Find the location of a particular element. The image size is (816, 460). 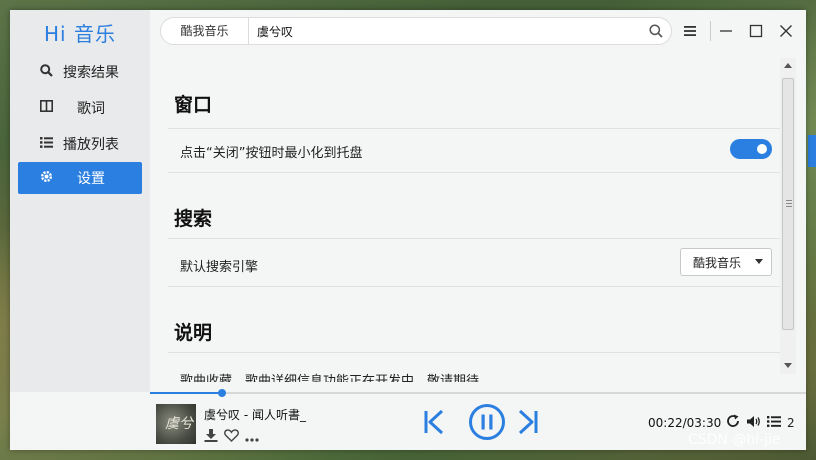

minimize-to-tray-label: 点击“关闭”按钮时最小化到托盘 is located at coordinates (271, 153).